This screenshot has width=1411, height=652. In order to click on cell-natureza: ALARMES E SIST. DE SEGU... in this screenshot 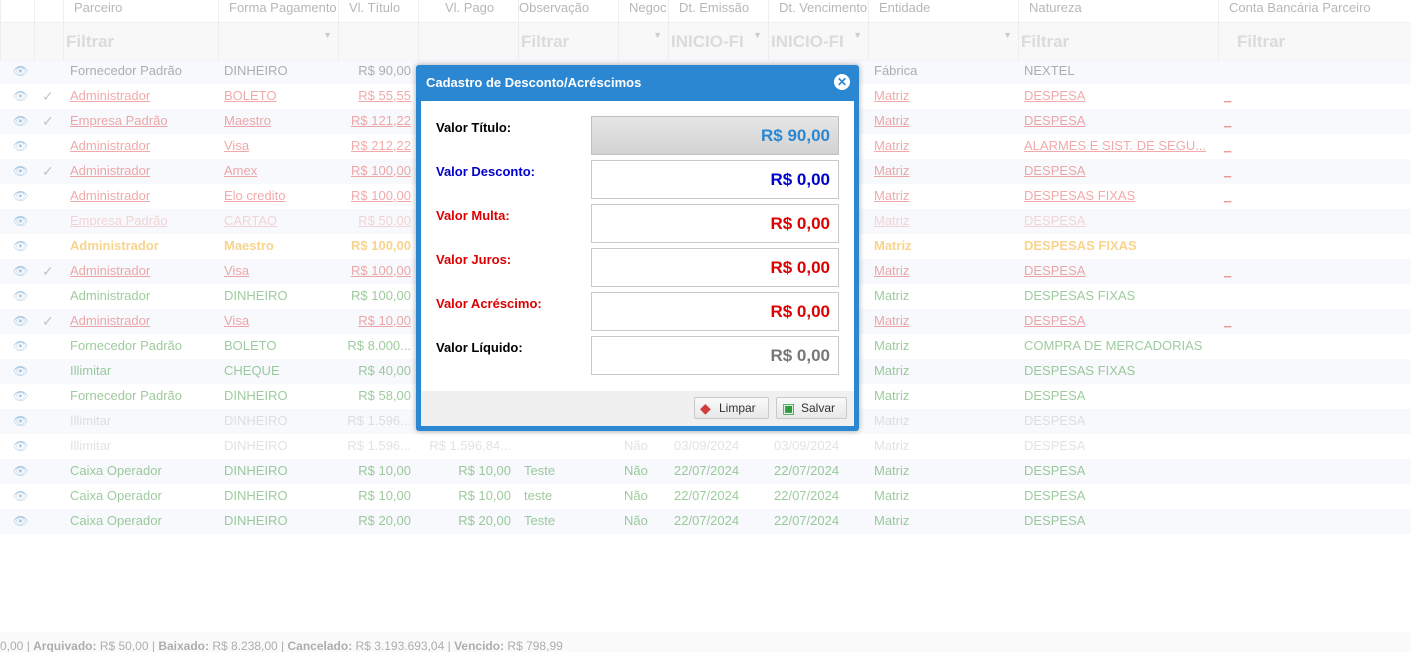, I will do `click(1118, 146)`.